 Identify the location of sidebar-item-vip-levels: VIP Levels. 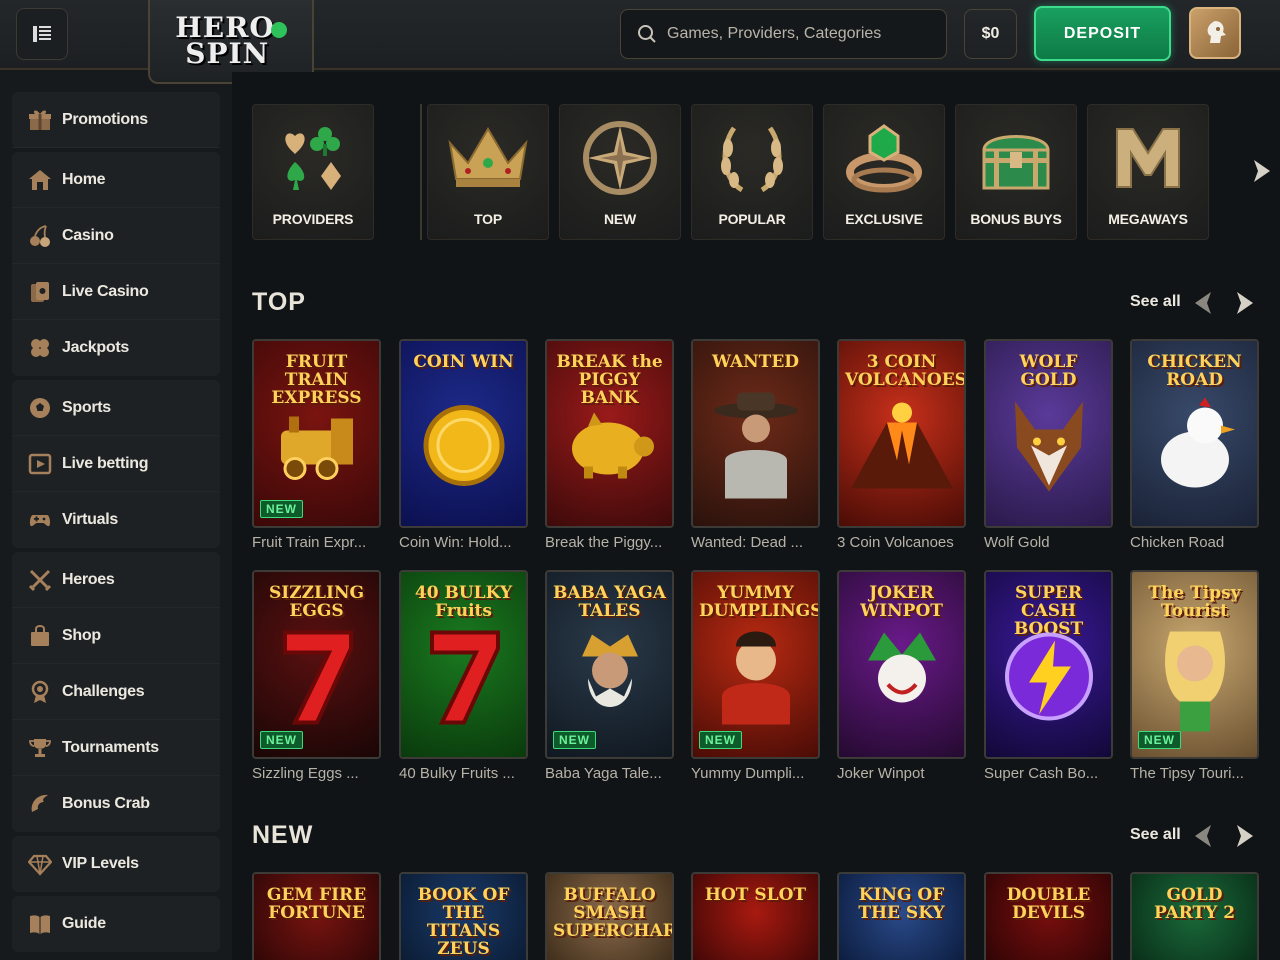
(116, 864).